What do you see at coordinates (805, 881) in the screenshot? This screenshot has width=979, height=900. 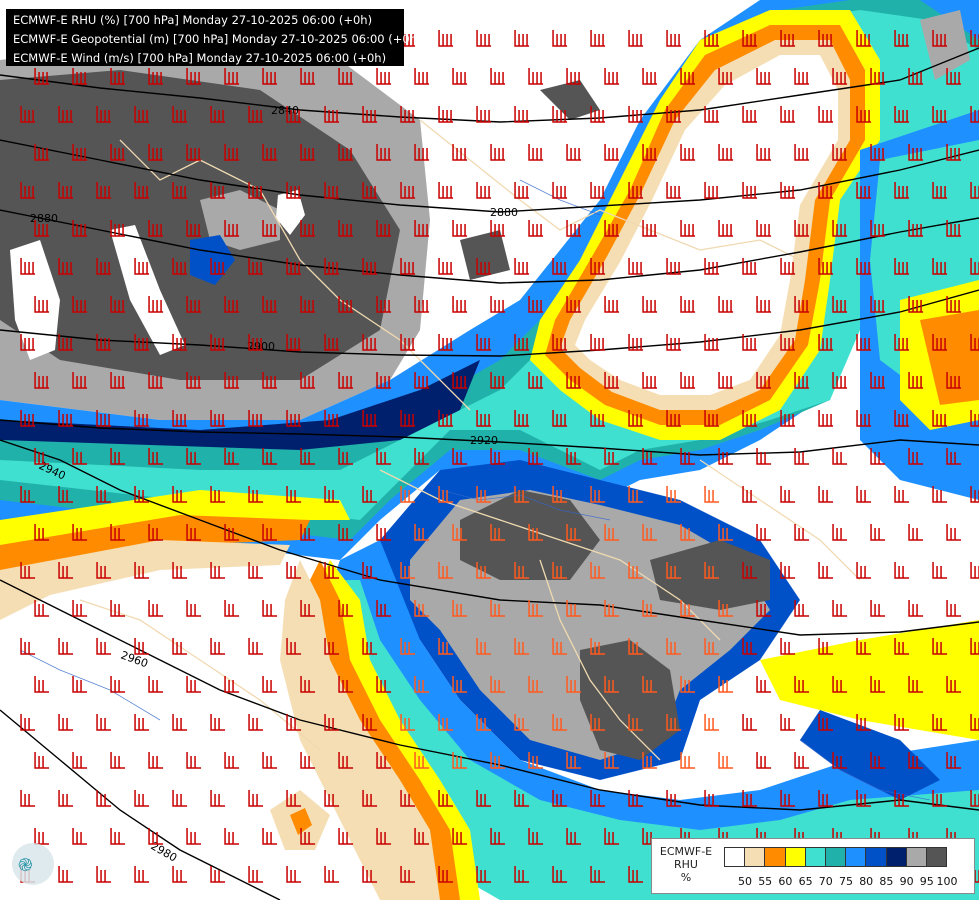 I see `legend-tick-label: 65` at bounding box center [805, 881].